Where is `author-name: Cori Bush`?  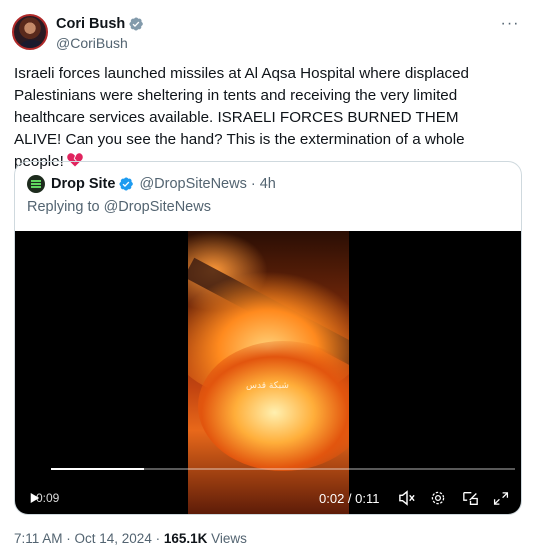
author-name: Cori Bush is located at coordinates (90, 24).